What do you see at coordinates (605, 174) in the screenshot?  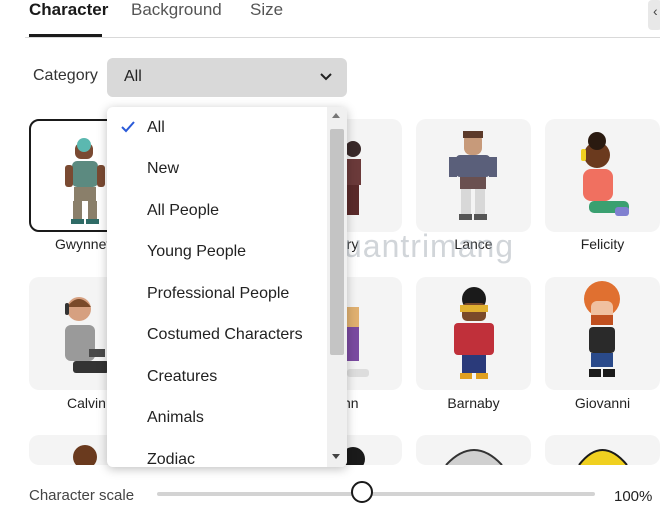 I see `character-felicity-image` at bounding box center [605, 174].